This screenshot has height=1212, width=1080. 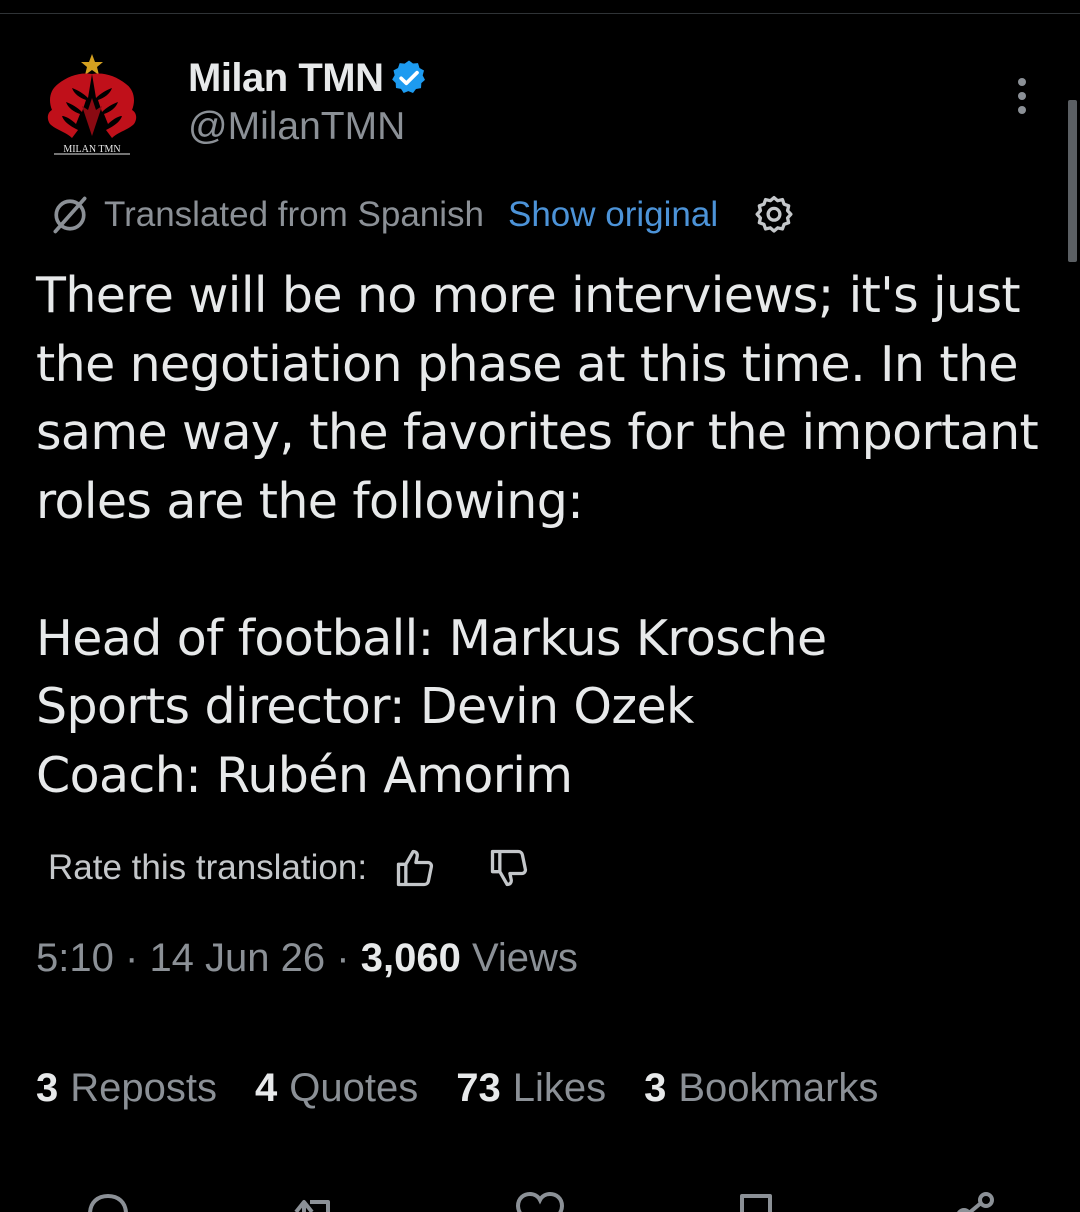 I want to click on author-block: Milan TMN @MilanTMN, so click(x=308, y=102).